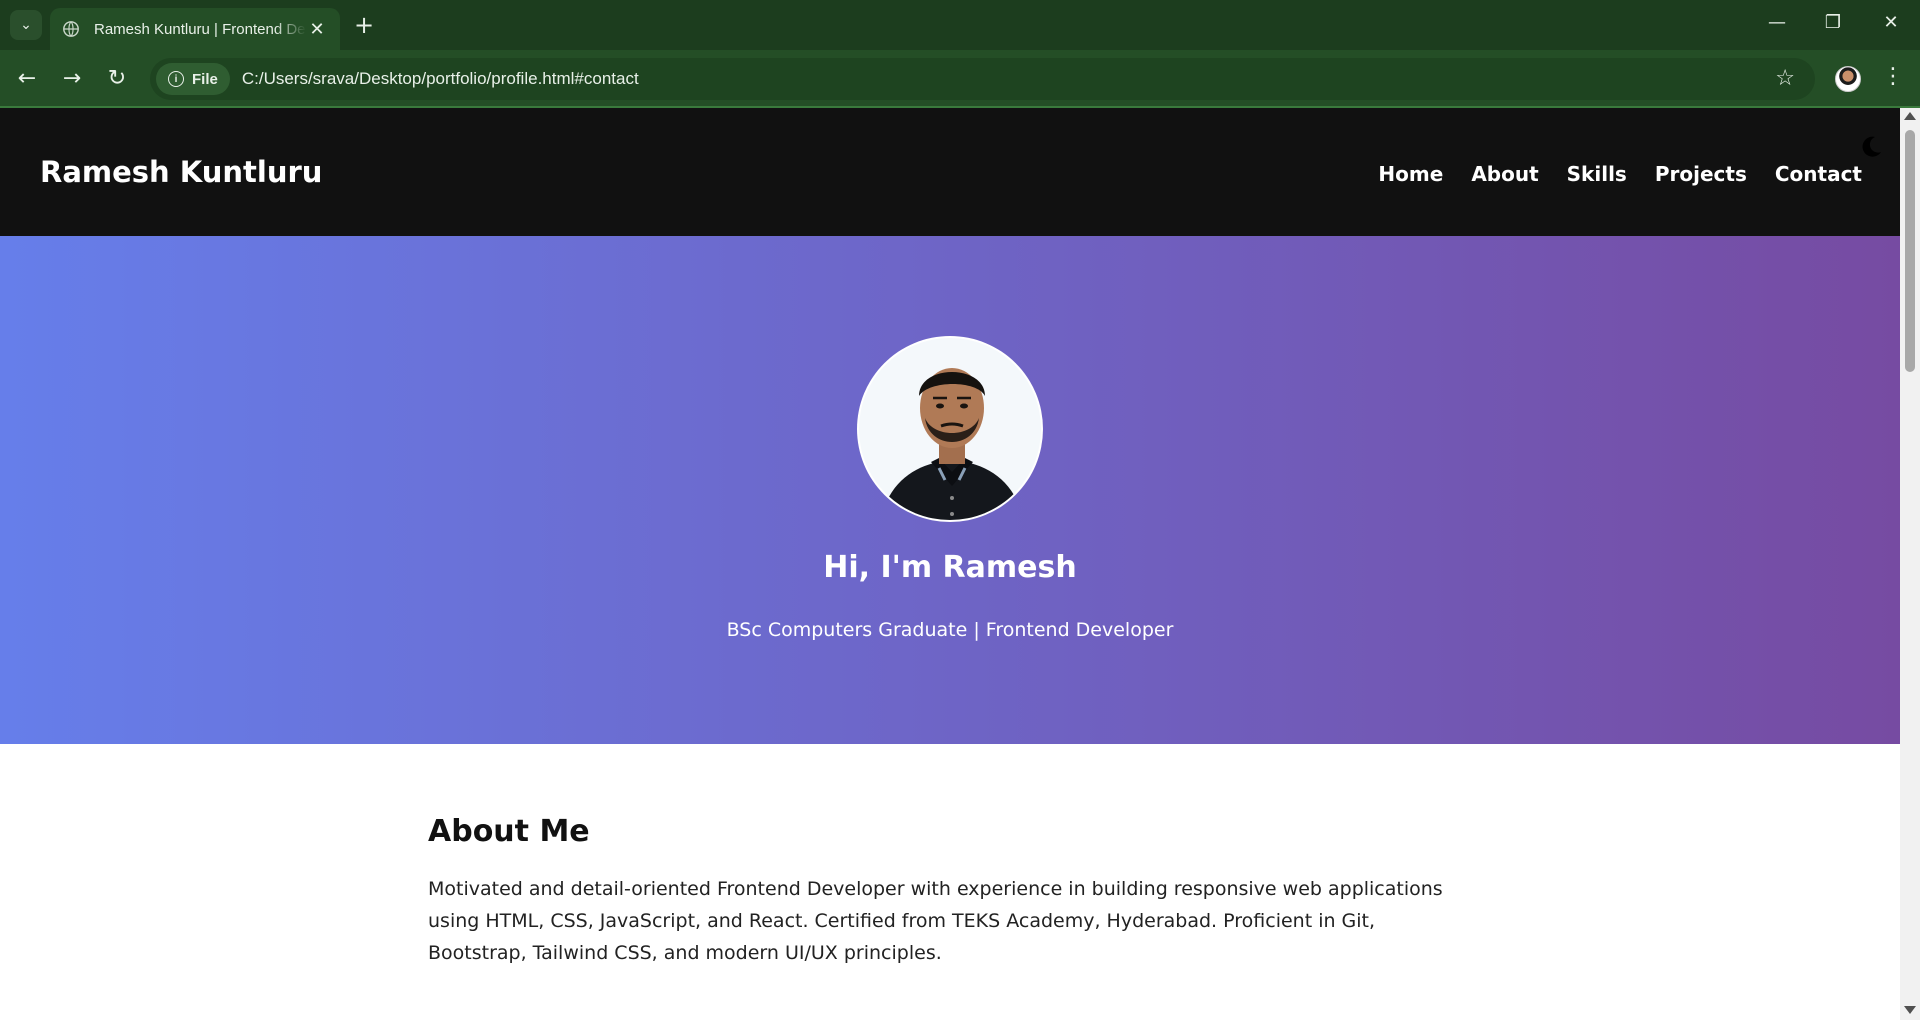 Image resolution: width=1920 pixels, height=1020 pixels. Describe the element at coordinates (205, 79) in the screenshot. I see `chip-label: File` at that location.